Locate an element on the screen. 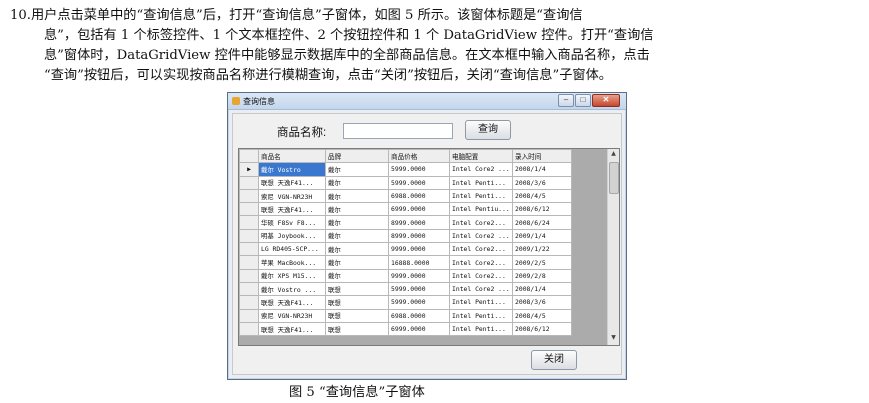 The height and width of the screenshot is (403, 869). column-header: 录入时间 is located at coordinates (542, 156).